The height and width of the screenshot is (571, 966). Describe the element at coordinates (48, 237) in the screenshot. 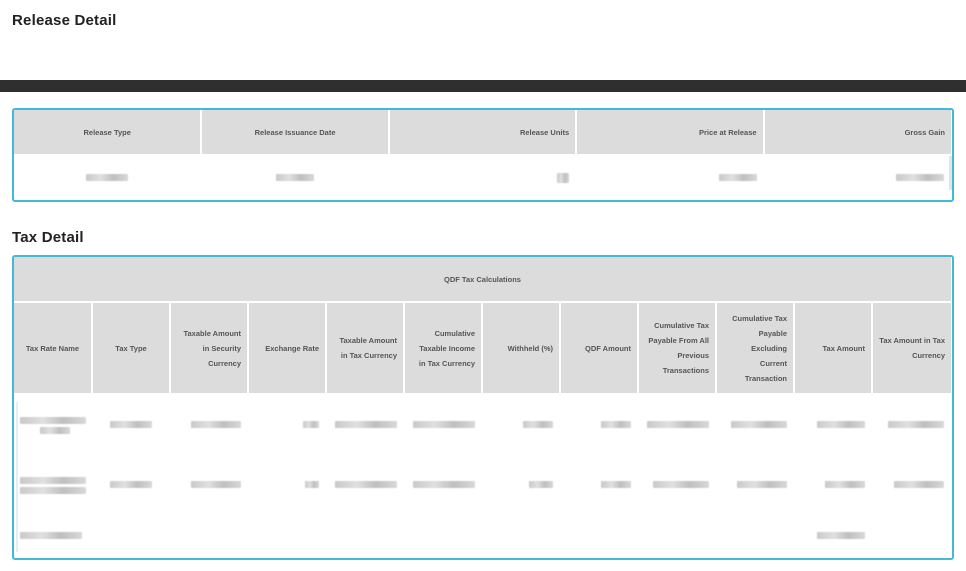

I see `tax-detail-title: Tax Detail` at that location.